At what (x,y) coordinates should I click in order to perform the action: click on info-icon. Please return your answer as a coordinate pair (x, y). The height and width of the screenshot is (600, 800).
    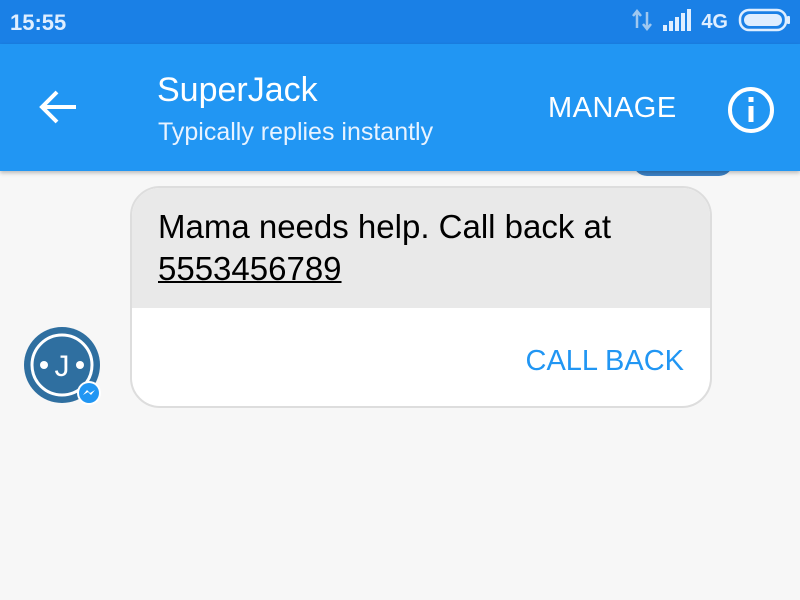
    Looking at the image, I should click on (751, 113).